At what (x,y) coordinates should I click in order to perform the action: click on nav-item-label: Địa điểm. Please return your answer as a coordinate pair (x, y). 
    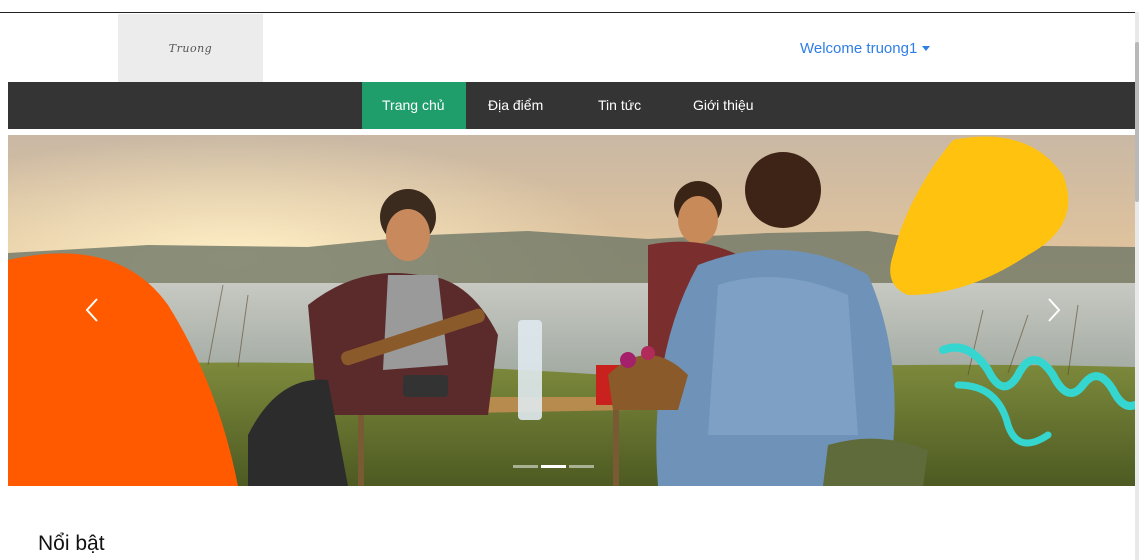
    Looking at the image, I should click on (516, 105).